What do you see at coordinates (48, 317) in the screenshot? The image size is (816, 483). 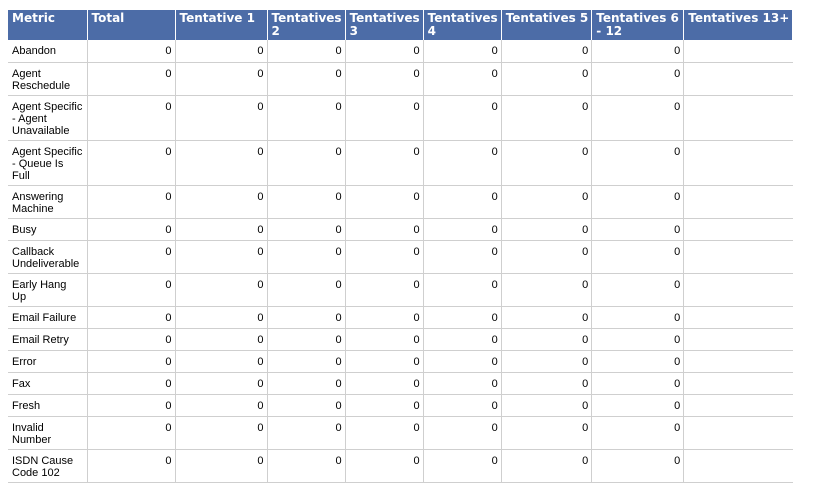 I see `metric-cell: Email Failure` at bounding box center [48, 317].